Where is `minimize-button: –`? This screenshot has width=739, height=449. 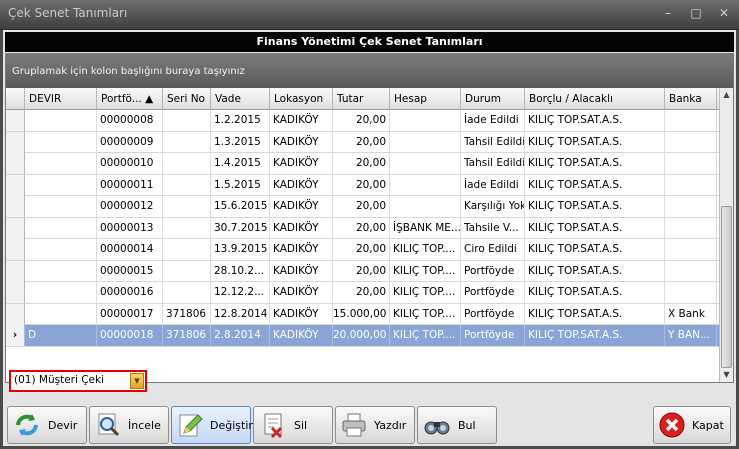 minimize-button: – is located at coordinates (668, 13).